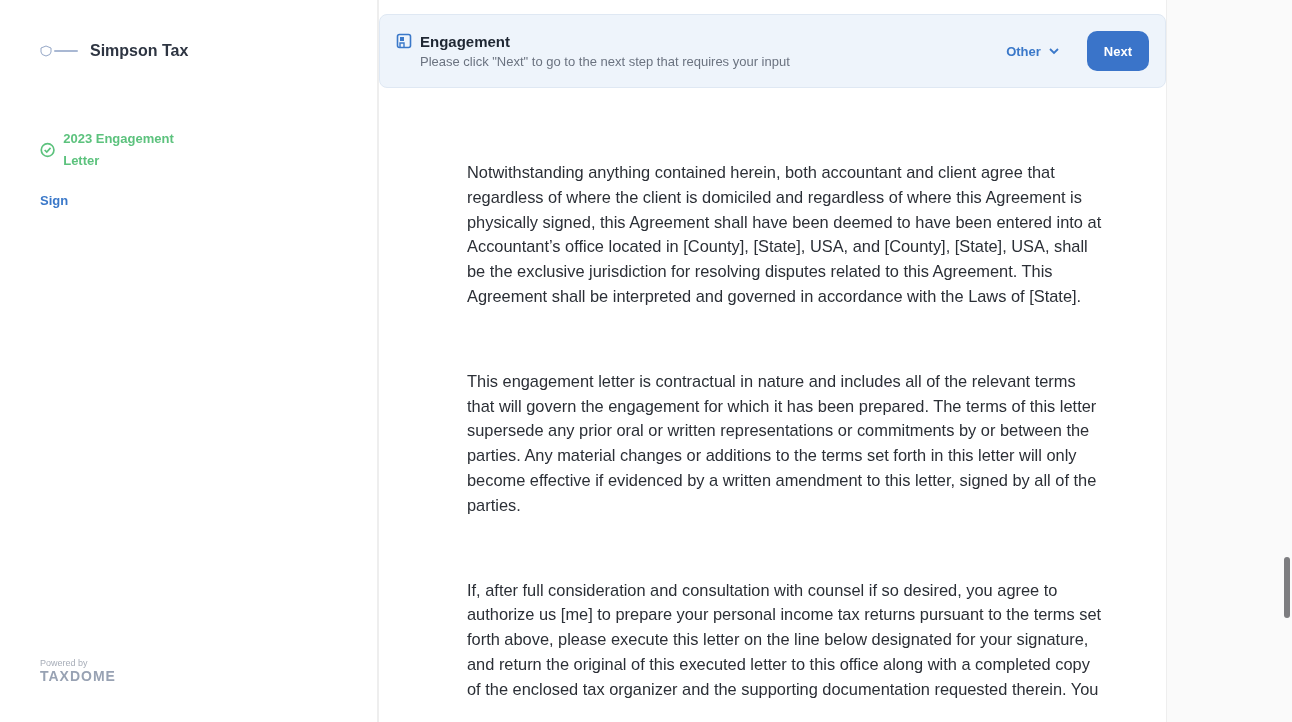 The height and width of the screenshot is (722, 1292). What do you see at coordinates (139, 51) in the screenshot?
I see `company-name: Simpson Tax` at bounding box center [139, 51].